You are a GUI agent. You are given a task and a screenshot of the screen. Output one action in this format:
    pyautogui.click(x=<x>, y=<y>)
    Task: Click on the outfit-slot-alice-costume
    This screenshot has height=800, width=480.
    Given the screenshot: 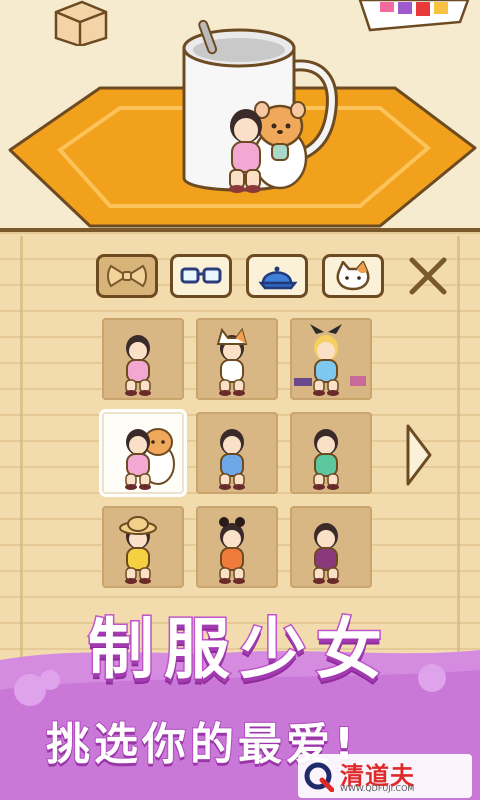 What is the action you would take?
    pyautogui.click(x=331, y=359)
    